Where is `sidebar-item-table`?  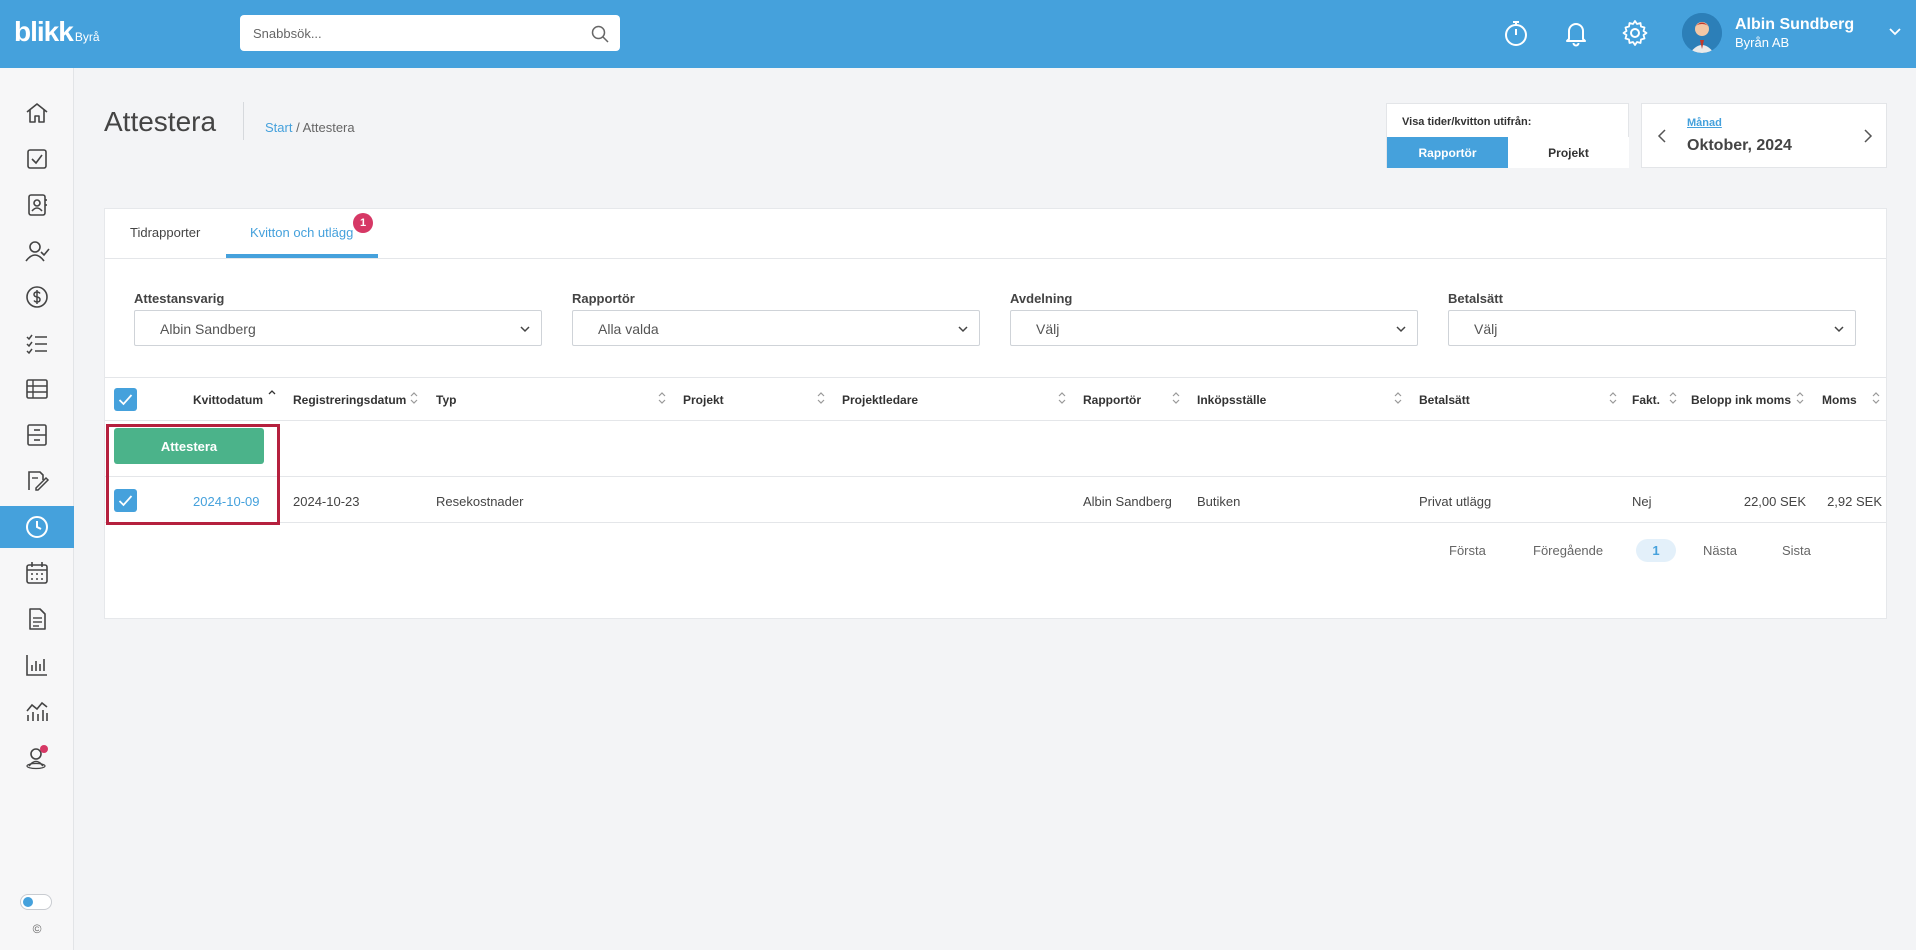
sidebar-item-table is located at coordinates (37, 389).